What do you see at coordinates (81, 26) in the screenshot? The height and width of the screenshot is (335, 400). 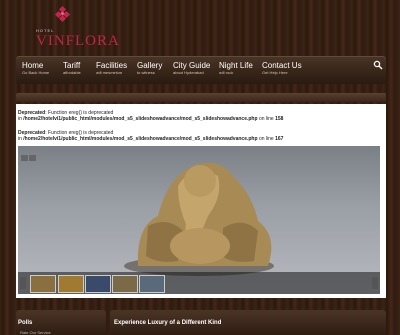 I see `hotel-logo: HOTEL VINFLORA` at bounding box center [81, 26].